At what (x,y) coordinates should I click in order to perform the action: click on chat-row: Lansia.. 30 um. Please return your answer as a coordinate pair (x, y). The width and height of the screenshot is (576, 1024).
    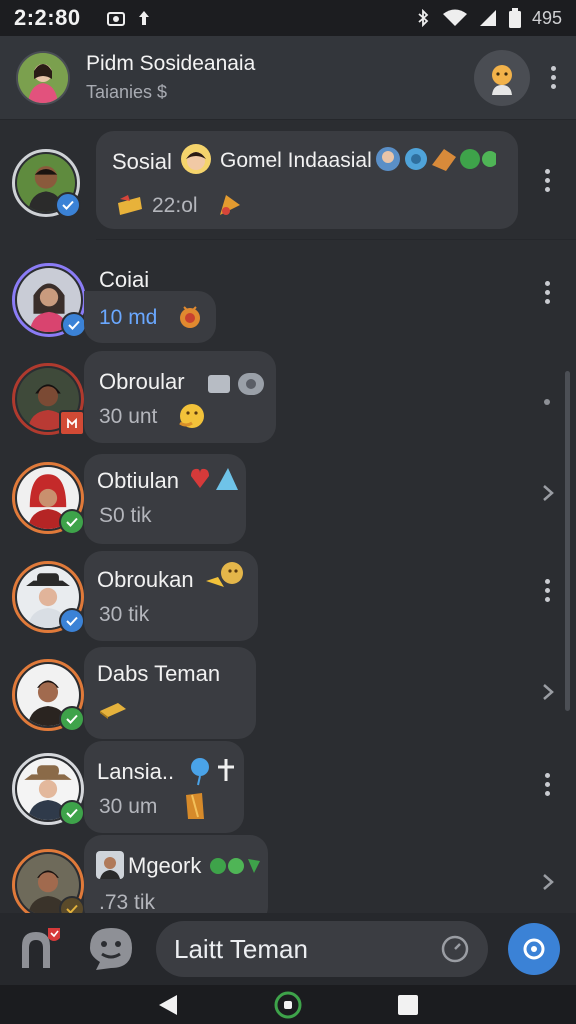
    Looking at the image, I should click on (288, 794).